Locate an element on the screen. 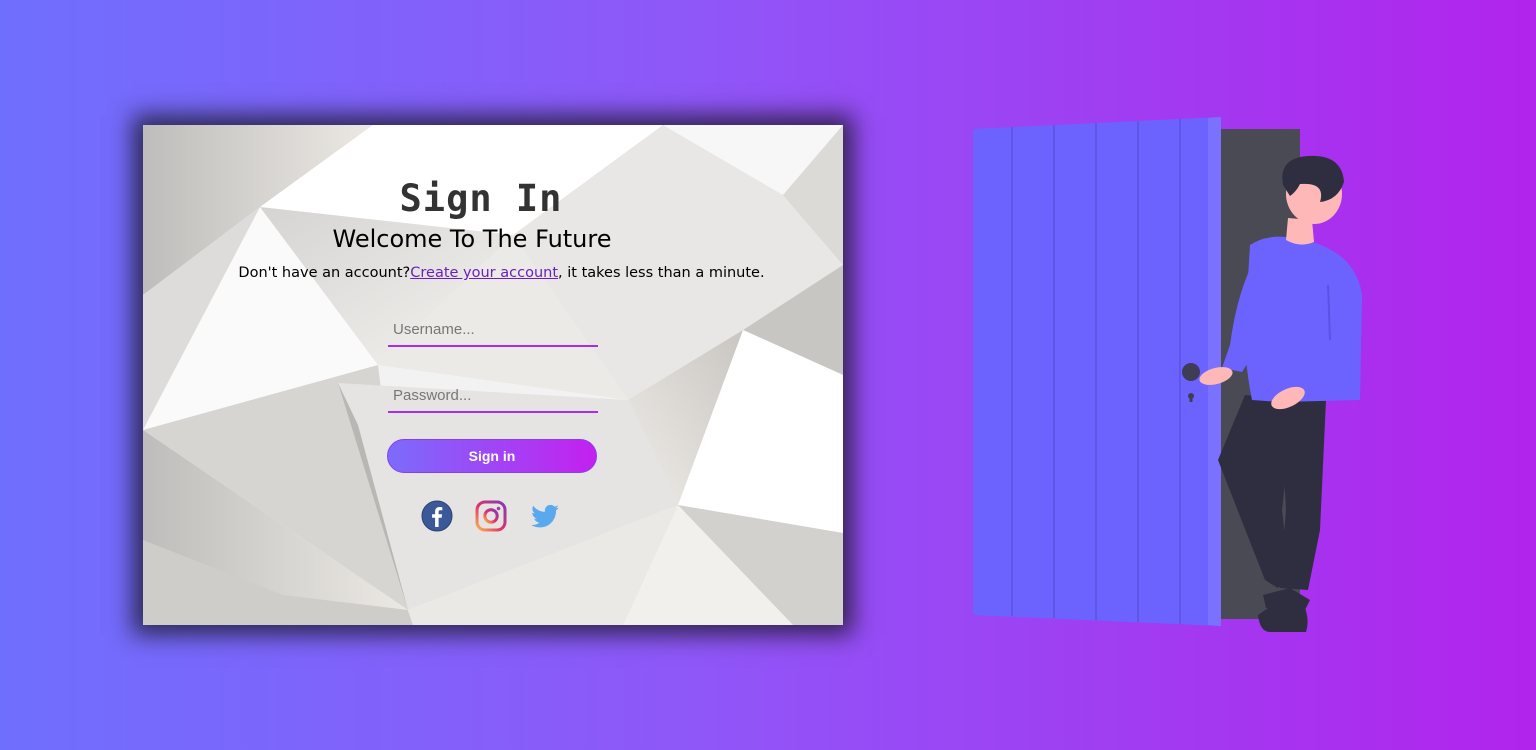 The height and width of the screenshot is (750, 1536). signup-prefix-text: Don't have an account? is located at coordinates (324, 273).